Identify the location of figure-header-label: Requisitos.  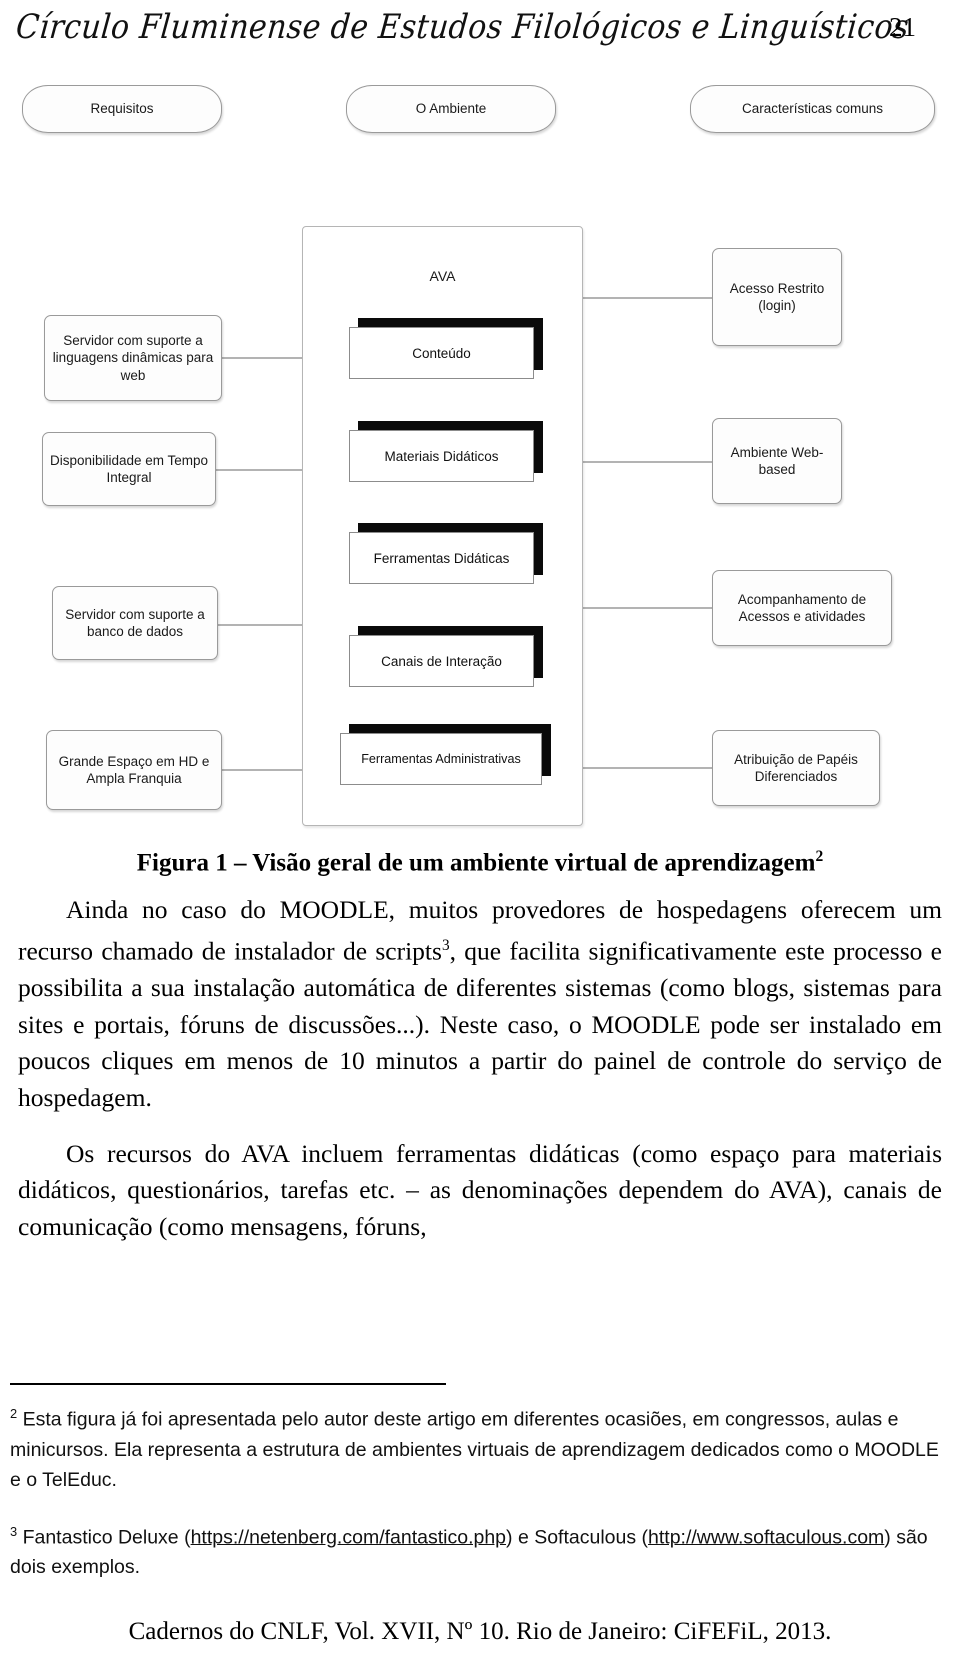
(122, 109).